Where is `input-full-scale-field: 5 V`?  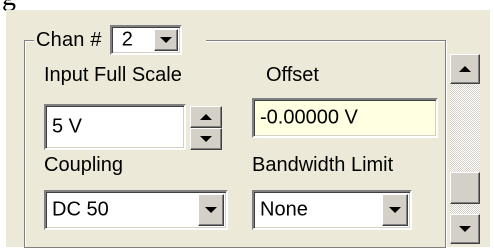 input-full-scale-field: 5 V is located at coordinates (115, 127).